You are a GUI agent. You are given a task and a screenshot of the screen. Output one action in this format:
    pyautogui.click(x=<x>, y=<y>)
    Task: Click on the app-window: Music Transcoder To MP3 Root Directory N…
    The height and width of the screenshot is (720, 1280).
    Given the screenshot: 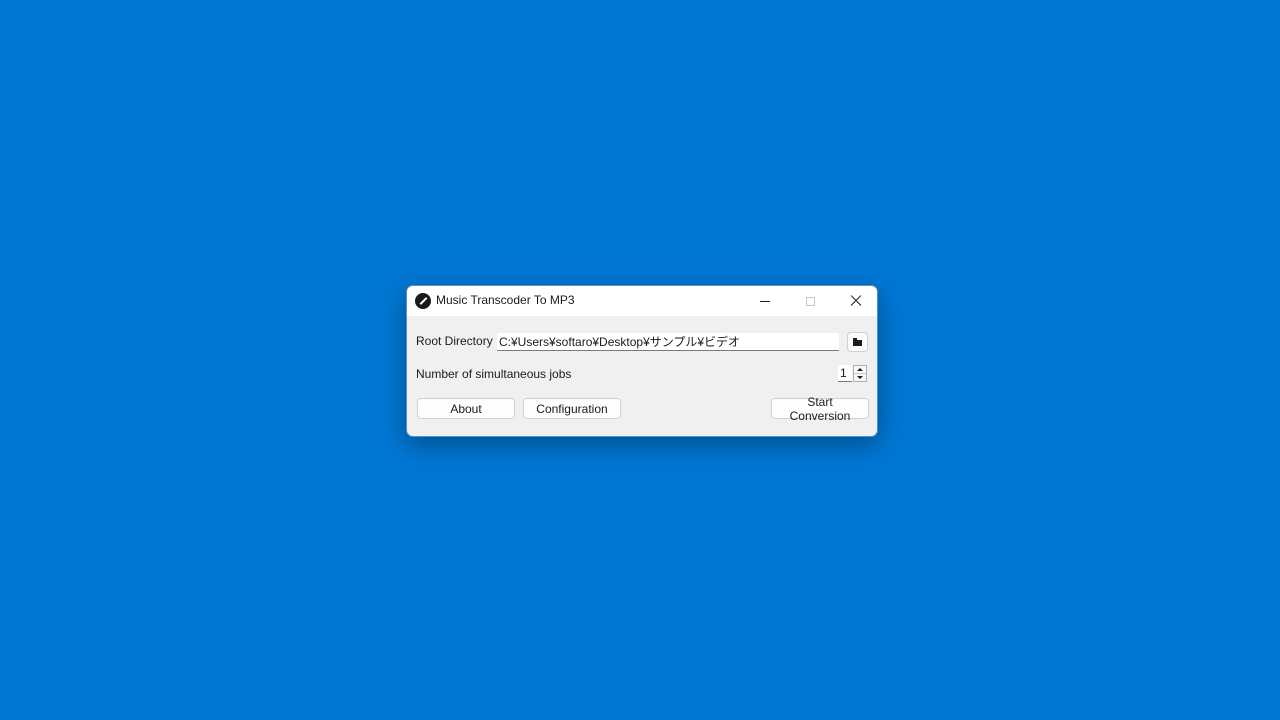 What is the action you would take?
    pyautogui.click(x=642, y=361)
    